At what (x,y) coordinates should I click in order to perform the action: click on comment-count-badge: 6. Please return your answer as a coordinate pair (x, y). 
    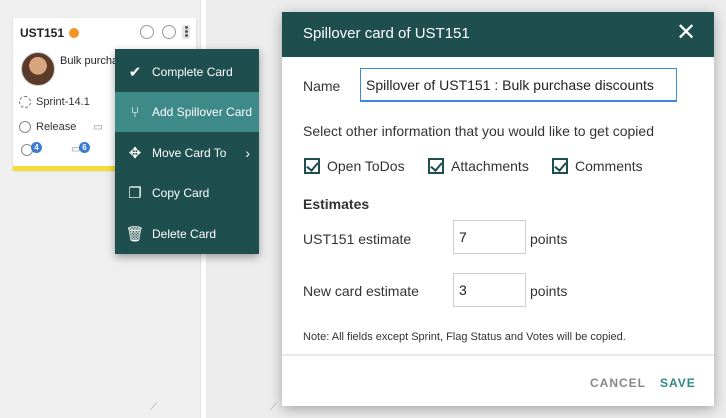
    Looking at the image, I should click on (84, 147).